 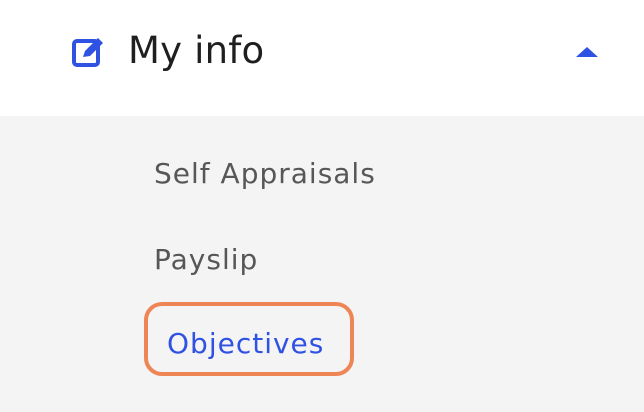 I want to click on my-info-title: My info, so click(x=196, y=50).